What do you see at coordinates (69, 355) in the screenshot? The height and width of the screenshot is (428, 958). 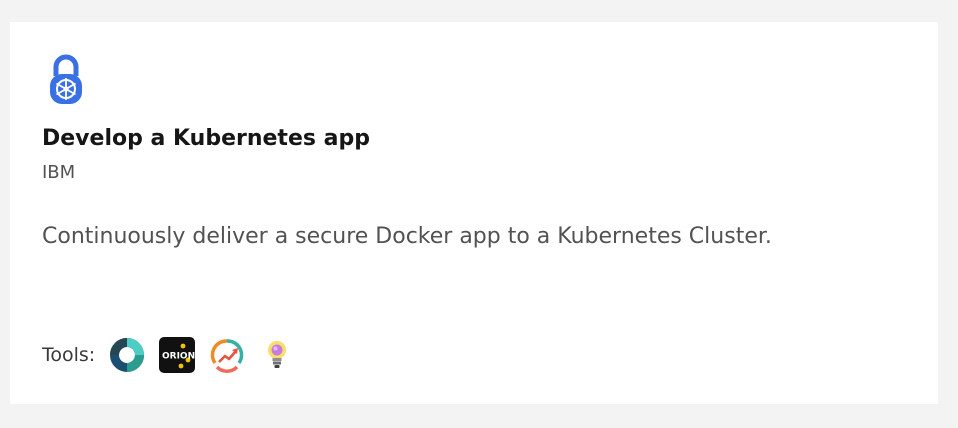 I see `tools-label: Tools:` at bounding box center [69, 355].